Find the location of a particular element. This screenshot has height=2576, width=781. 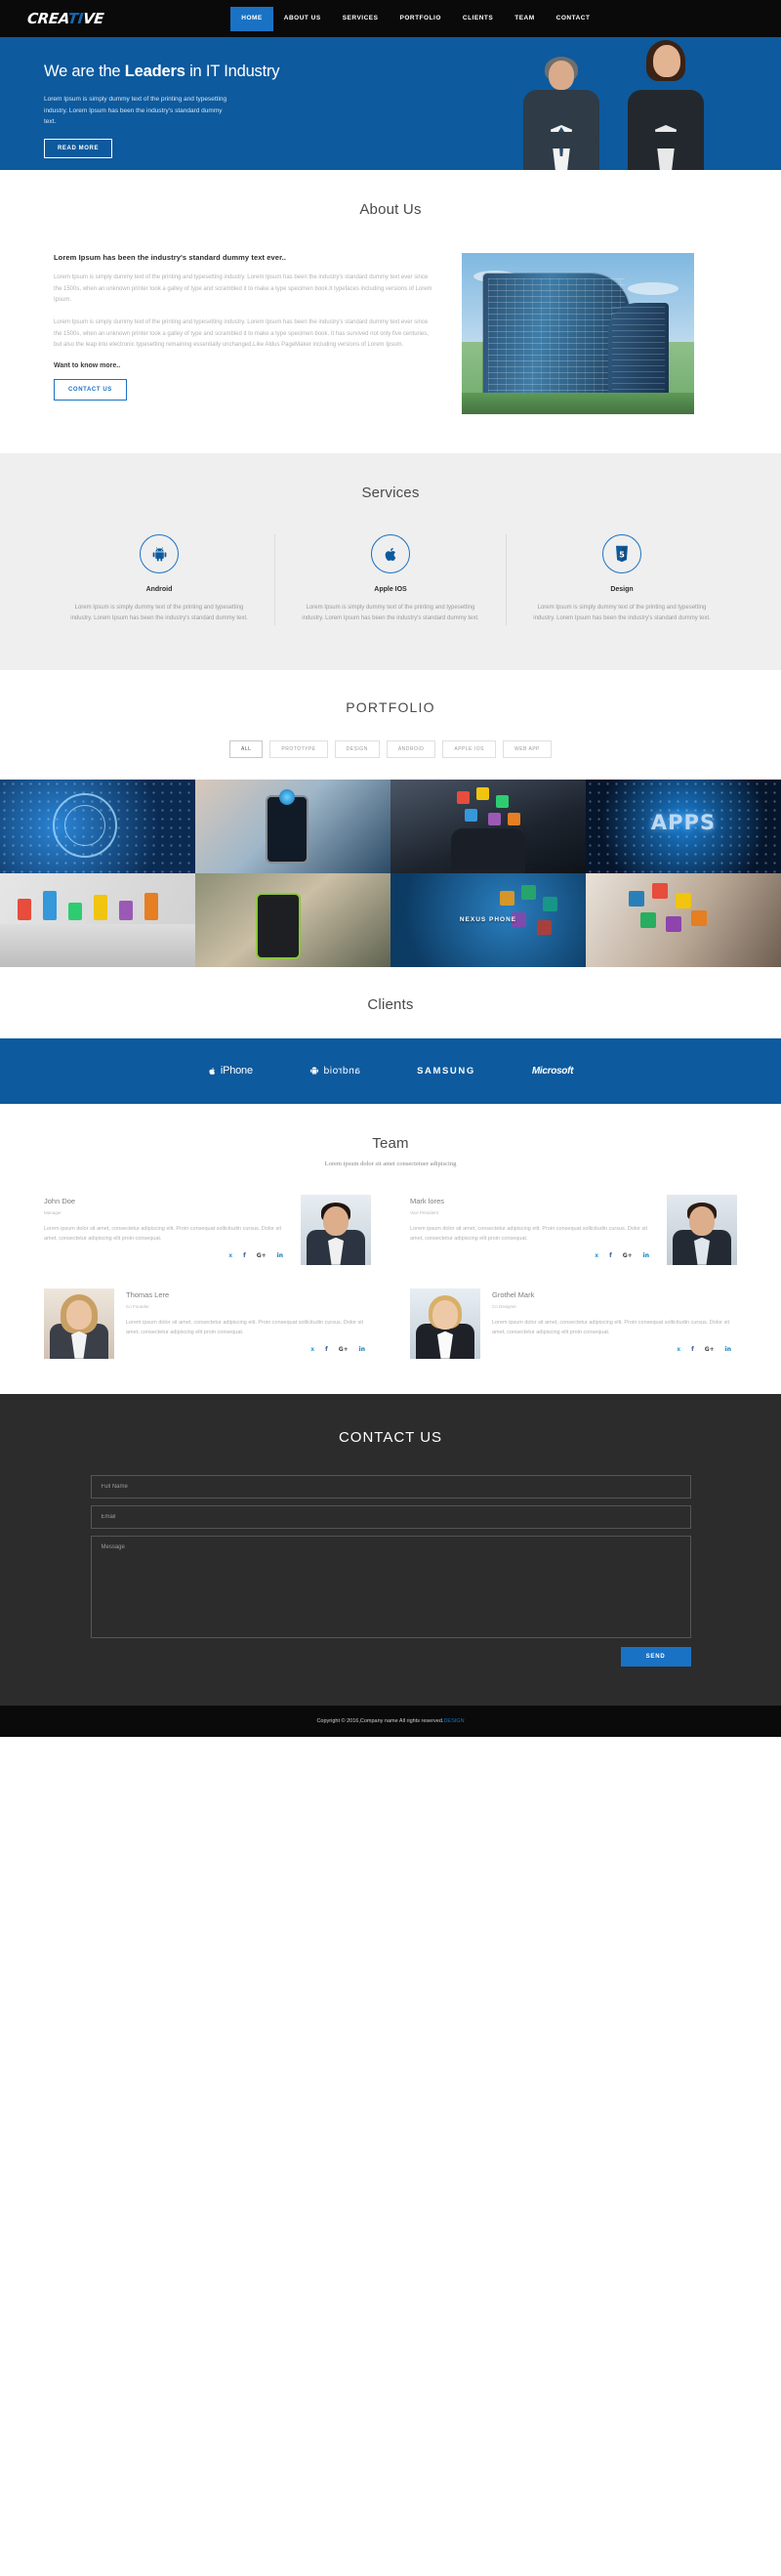

hero-person-man is located at coordinates (561, 113).